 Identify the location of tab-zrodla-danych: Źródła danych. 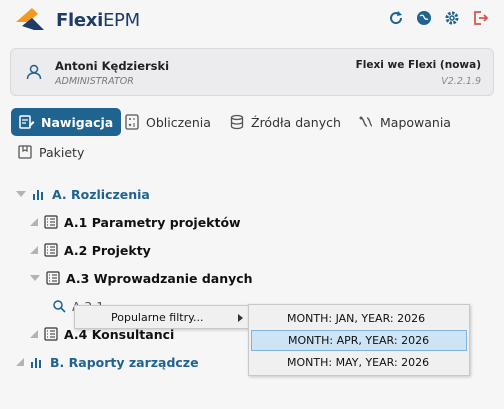
(285, 122).